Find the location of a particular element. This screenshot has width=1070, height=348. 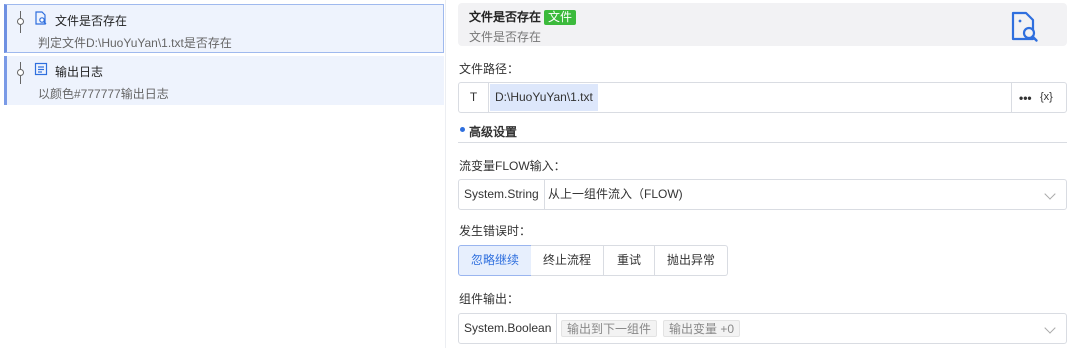

component-title-text: 文件是否存在 is located at coordinates (505, 17).